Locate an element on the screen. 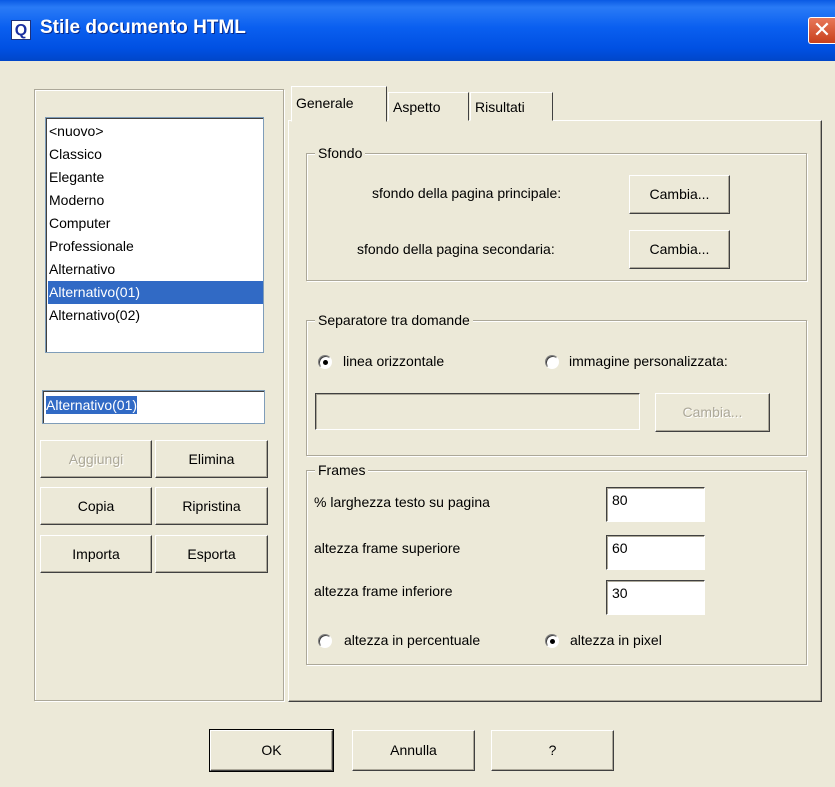 The image size is (835, 787). horizontal-line-label: linea orizzontale is located at coordinates (393, 361).